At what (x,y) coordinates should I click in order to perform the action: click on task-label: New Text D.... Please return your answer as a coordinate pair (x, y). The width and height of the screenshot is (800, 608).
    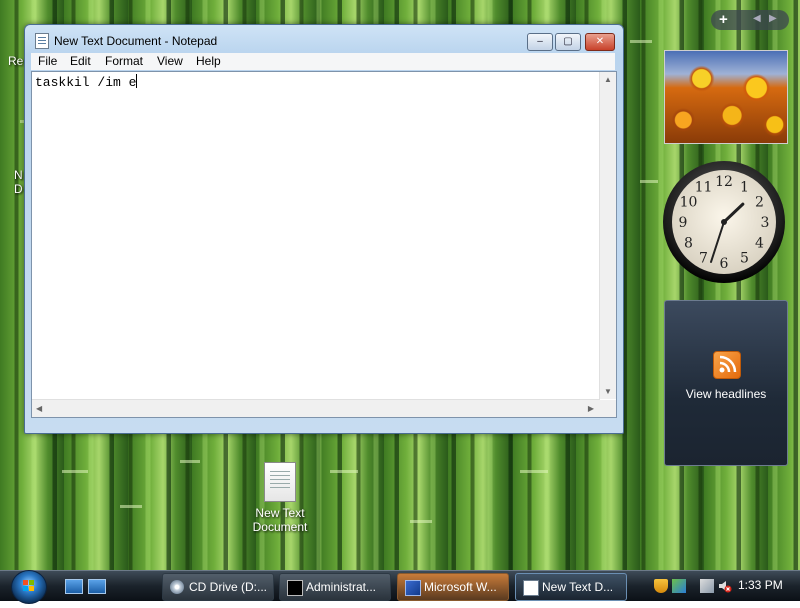
    Looking at the image, I should click on (578, 587).